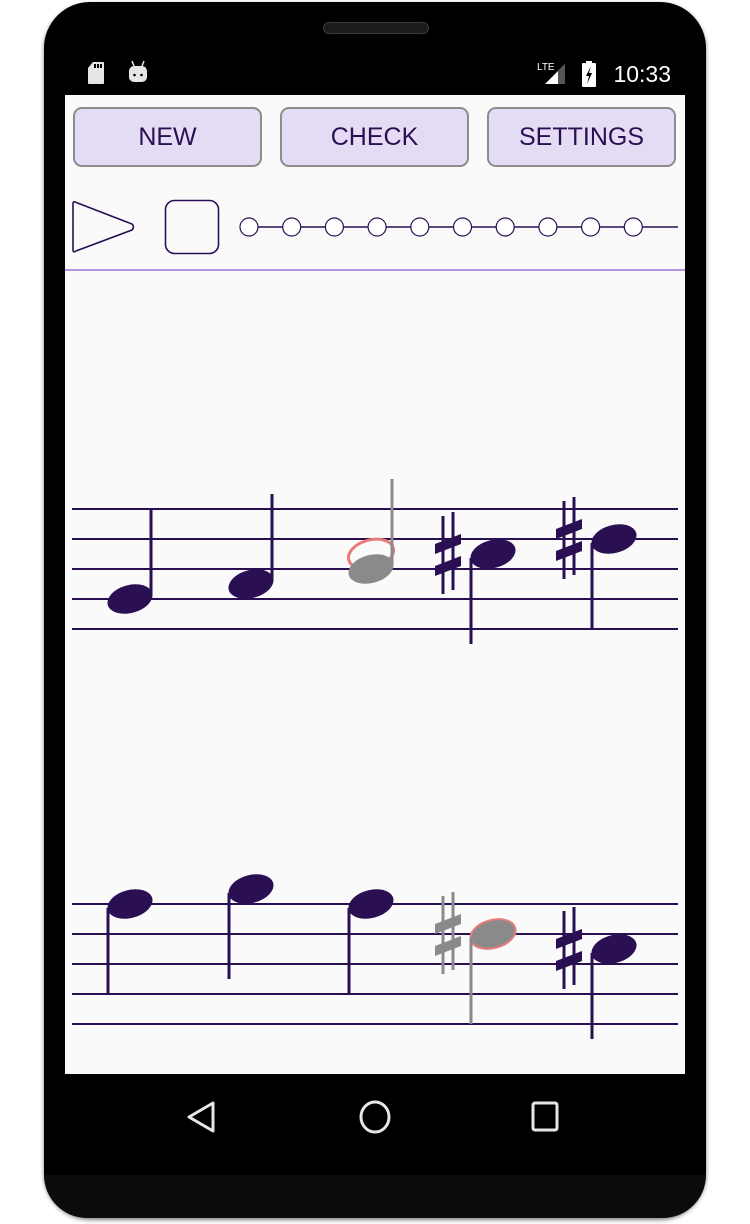 Image resolution: width=750 pixels, height=1224 pixels. I want to click on stop-icon, so click(192, 227).